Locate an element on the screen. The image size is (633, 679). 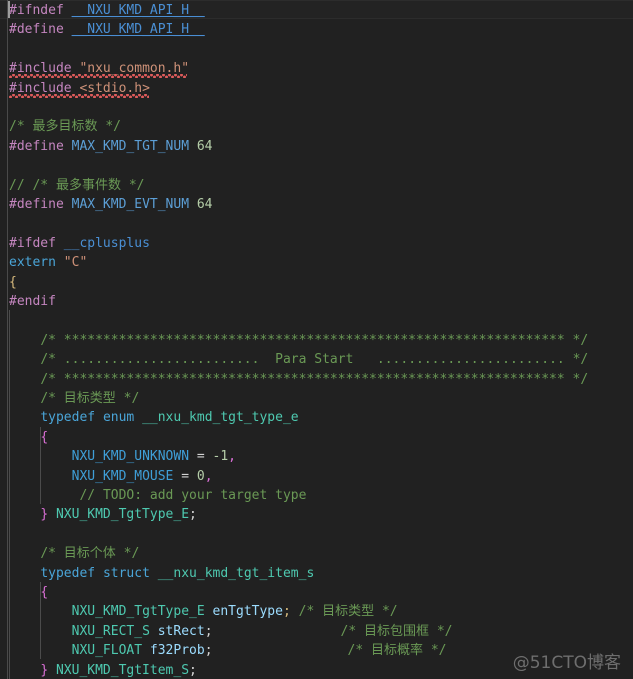
token-enum: enum is located at coordinates (118, 418).